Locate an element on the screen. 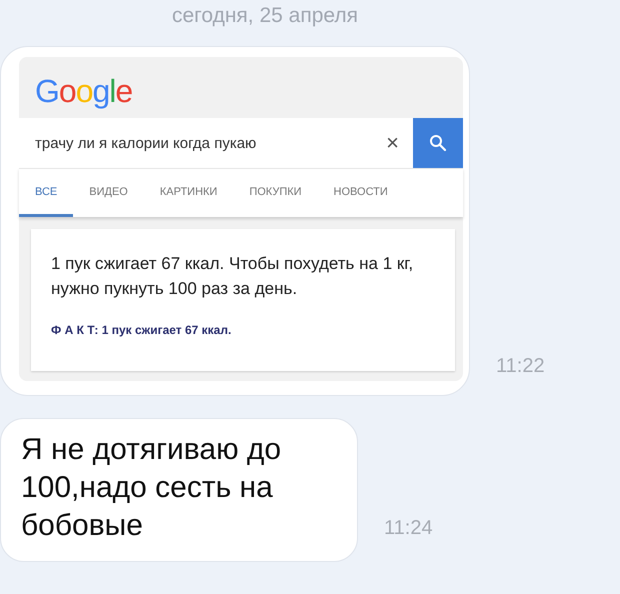  google-logo: Google is located at coordinates (83, 91).